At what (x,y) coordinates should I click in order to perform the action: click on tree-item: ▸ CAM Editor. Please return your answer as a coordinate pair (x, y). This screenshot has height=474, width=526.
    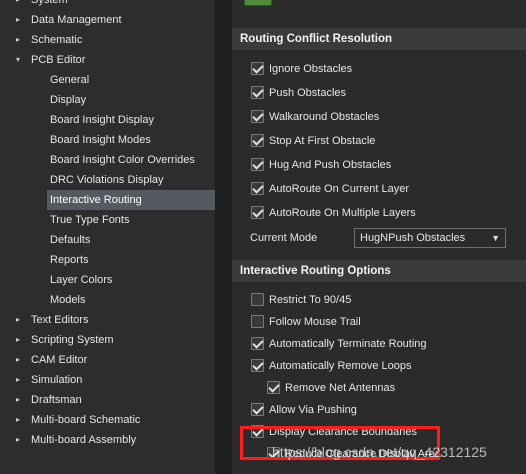
    Looking at the image, I should click on (107, 360).